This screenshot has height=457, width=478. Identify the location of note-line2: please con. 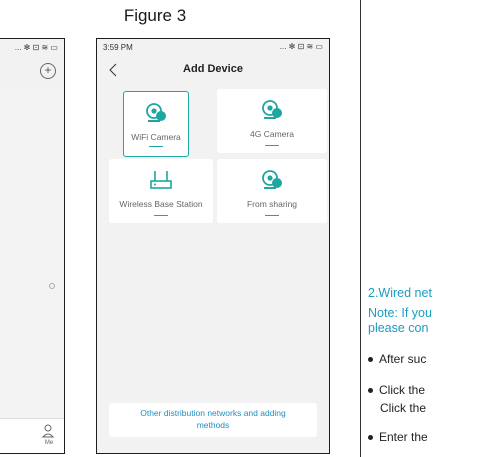
(398, 328).